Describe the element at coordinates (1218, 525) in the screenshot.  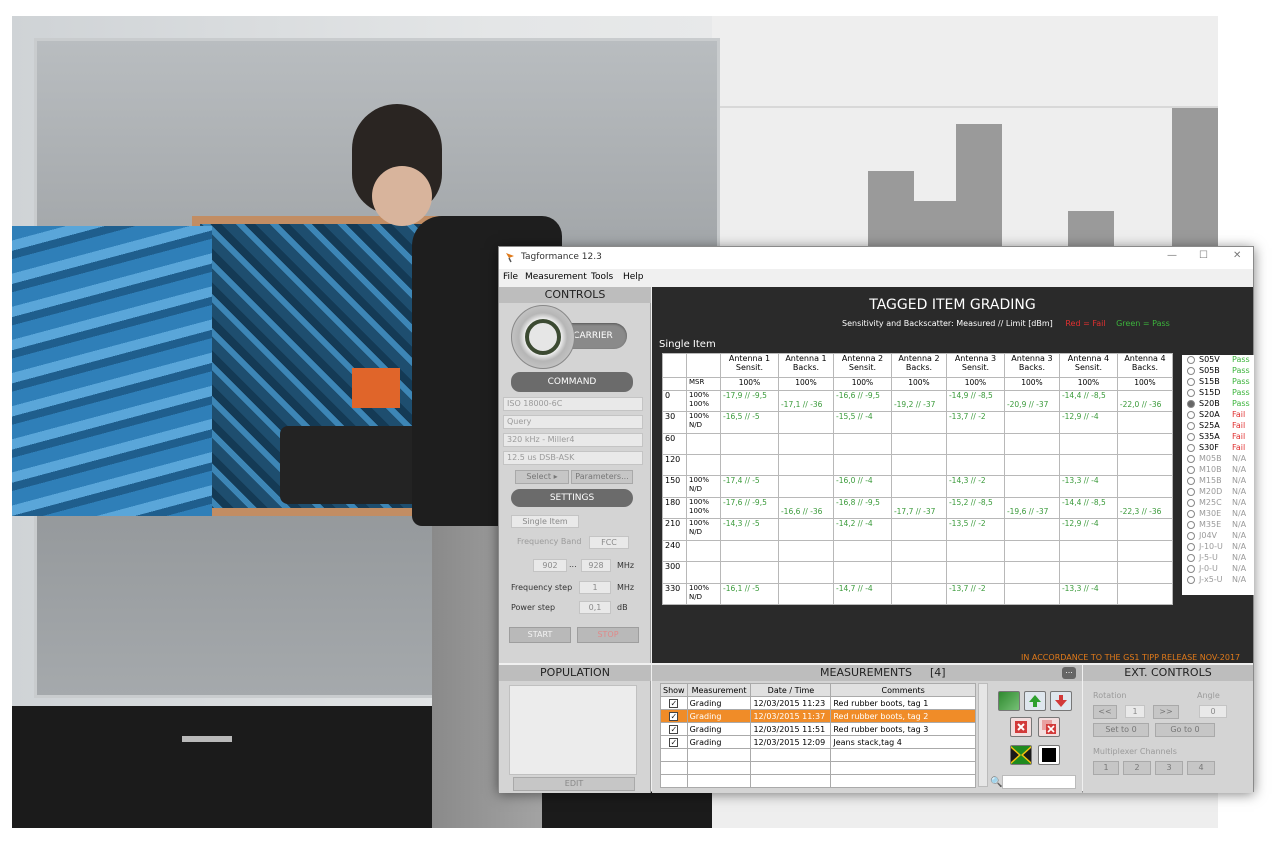
I see `class-item: M35E N/A` at that location.